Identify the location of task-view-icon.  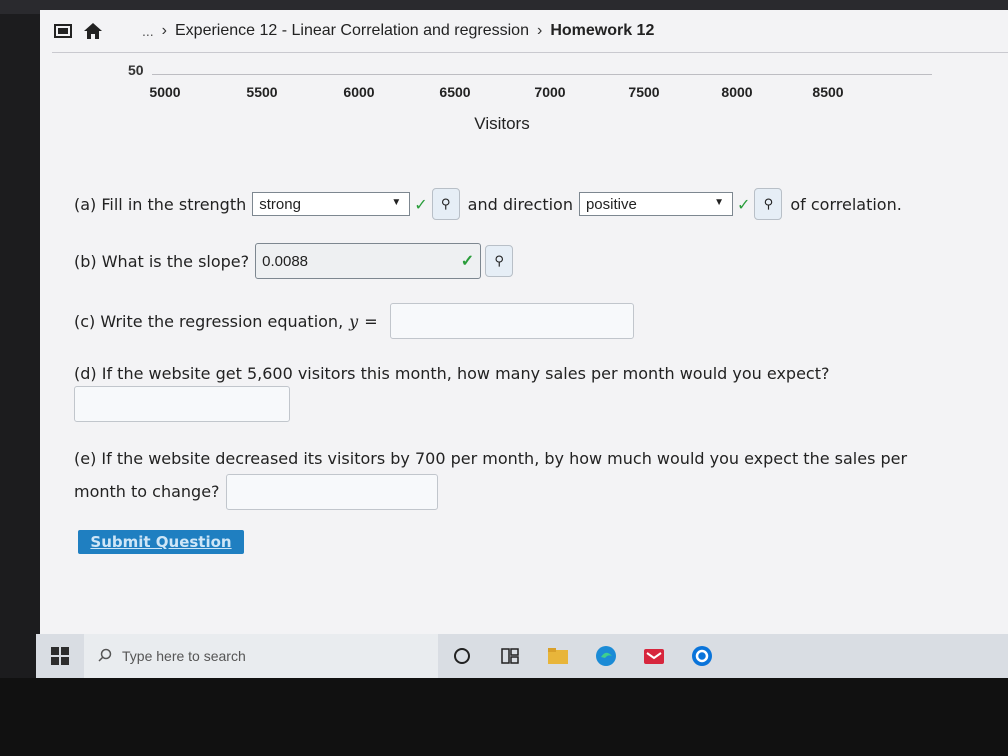
(510, 656).